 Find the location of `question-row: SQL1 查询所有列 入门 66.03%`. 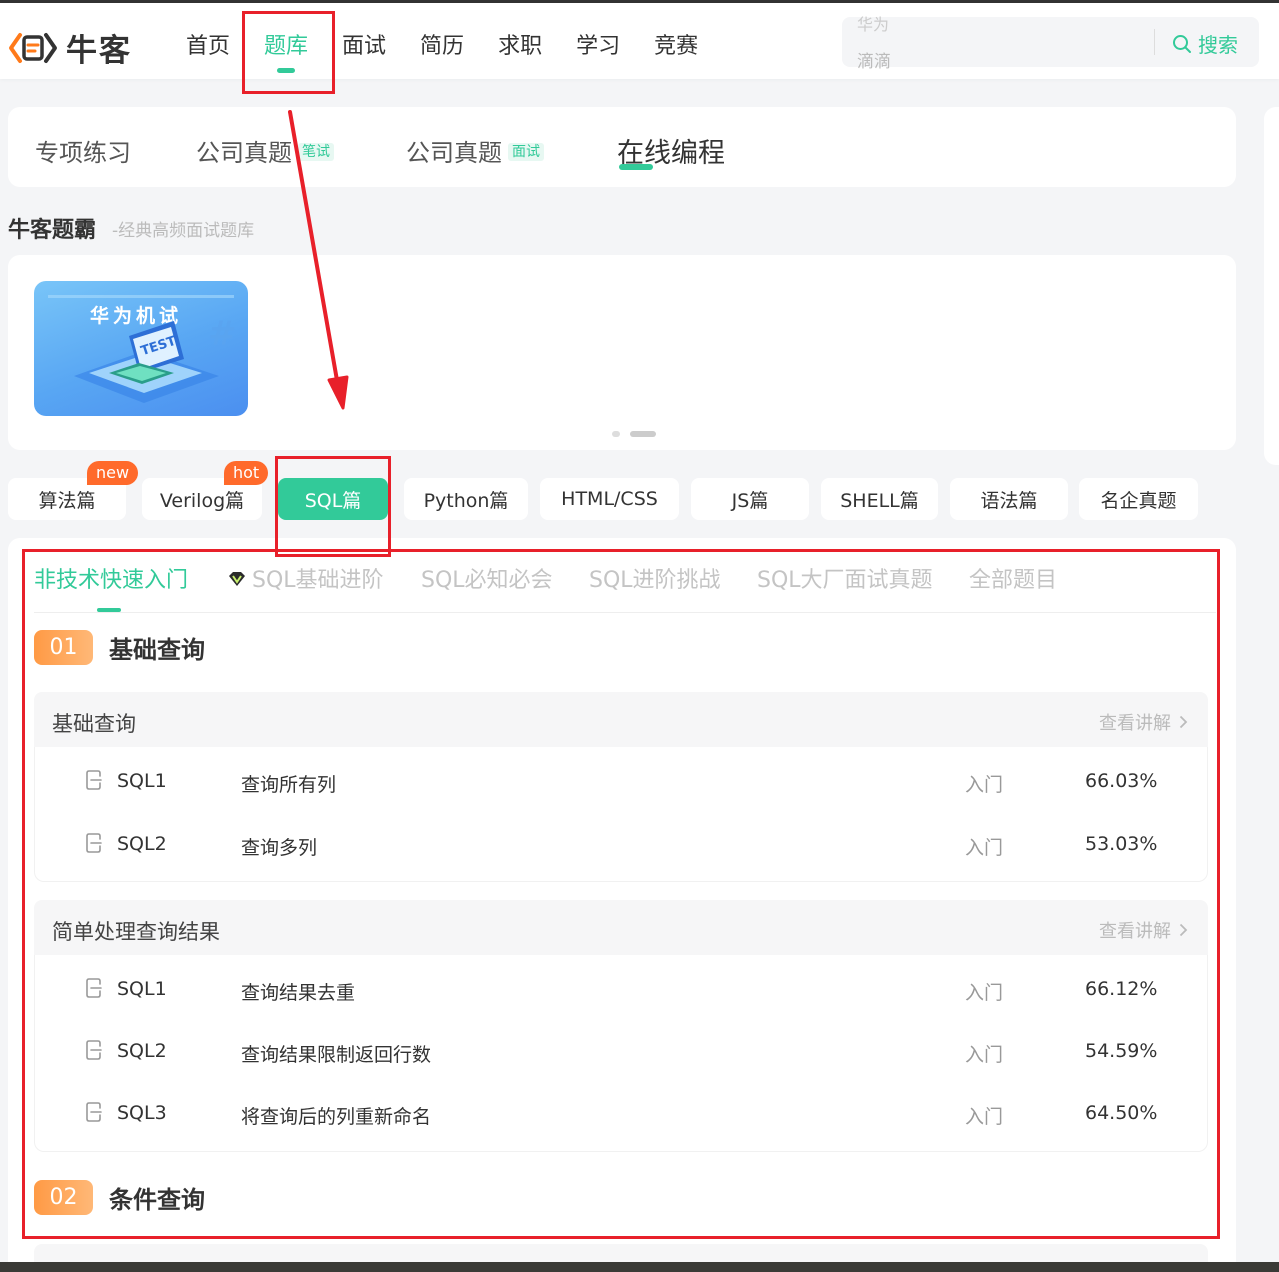

question-row: SQL1 查询所有列 入门 66.03% is located at coordinates (622, 783).